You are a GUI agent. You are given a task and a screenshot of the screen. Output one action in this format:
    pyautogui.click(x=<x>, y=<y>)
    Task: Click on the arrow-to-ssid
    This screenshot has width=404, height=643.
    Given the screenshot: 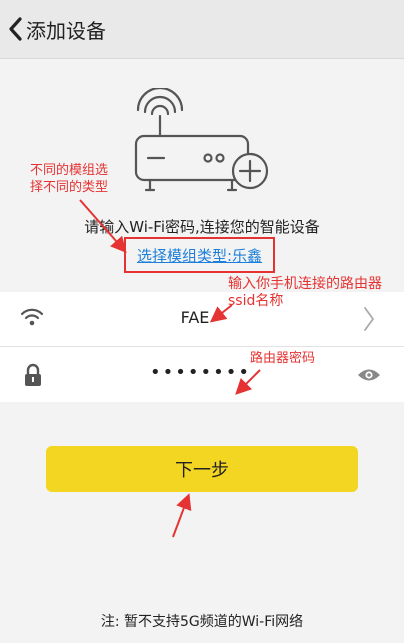 What is the action you would take?
    pyautogui.click(x=221, y=313)
    